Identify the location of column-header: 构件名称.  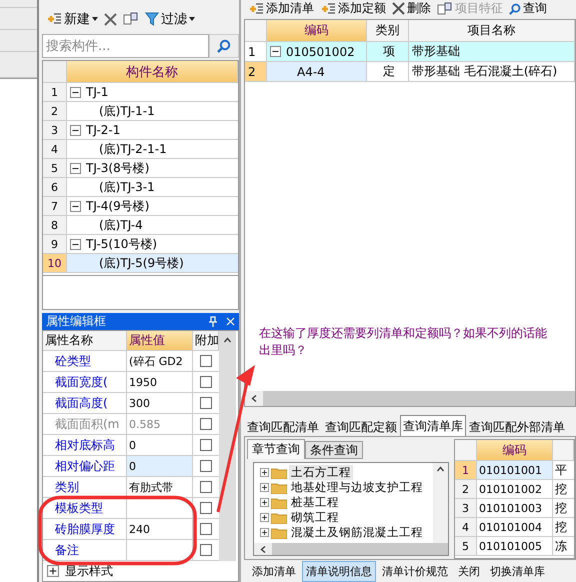
(152, 71).